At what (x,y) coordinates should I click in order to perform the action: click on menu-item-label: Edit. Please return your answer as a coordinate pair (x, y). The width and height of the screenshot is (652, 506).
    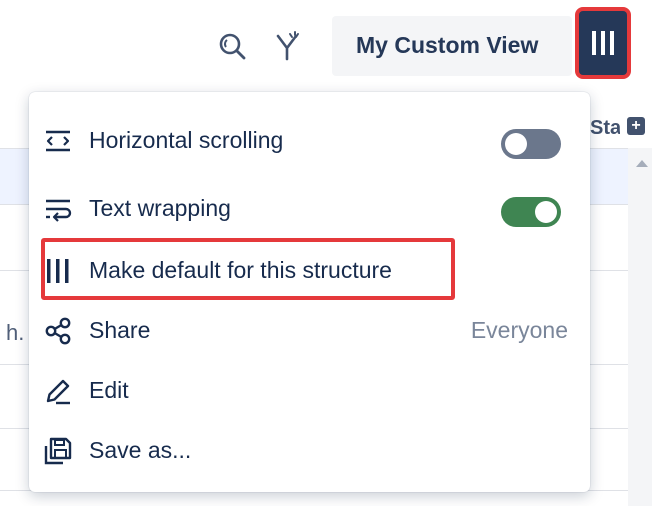
    Looking at the image, I should click on (109, 390).